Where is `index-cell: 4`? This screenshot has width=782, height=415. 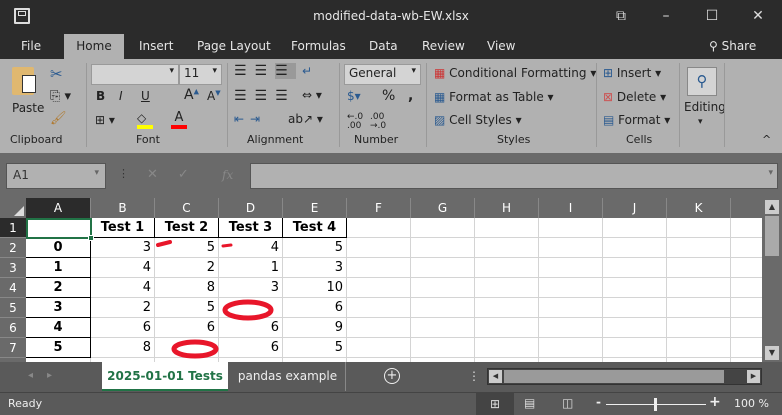 index-cell: 4 is located at coordinates (58, 328).